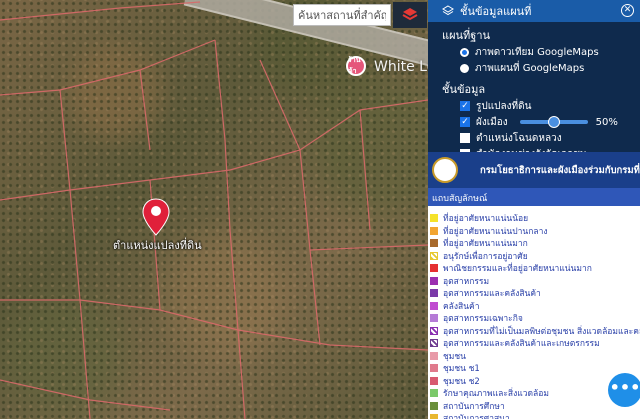 This screenshot has height=419, width=640. I want to click on legend-item: ชุมชน ช1, so click(534, 368).